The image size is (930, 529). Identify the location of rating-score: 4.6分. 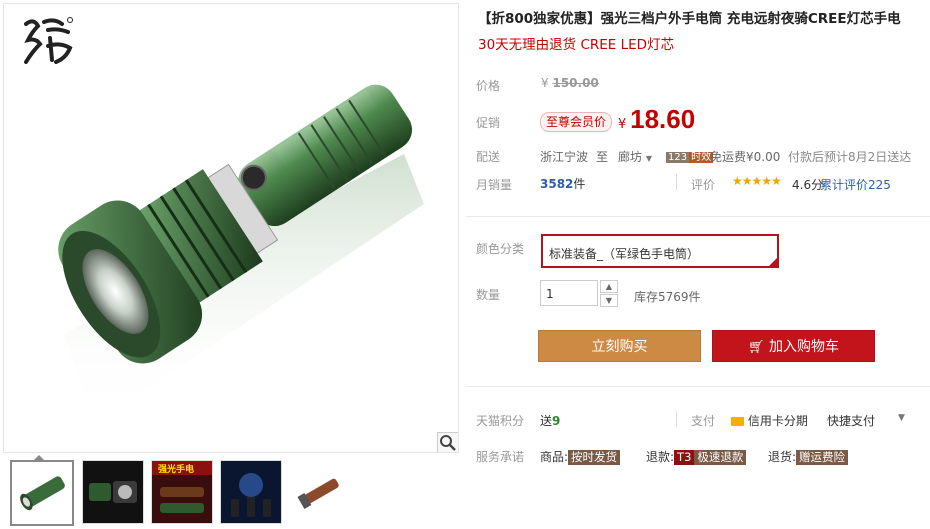
(808, 185).